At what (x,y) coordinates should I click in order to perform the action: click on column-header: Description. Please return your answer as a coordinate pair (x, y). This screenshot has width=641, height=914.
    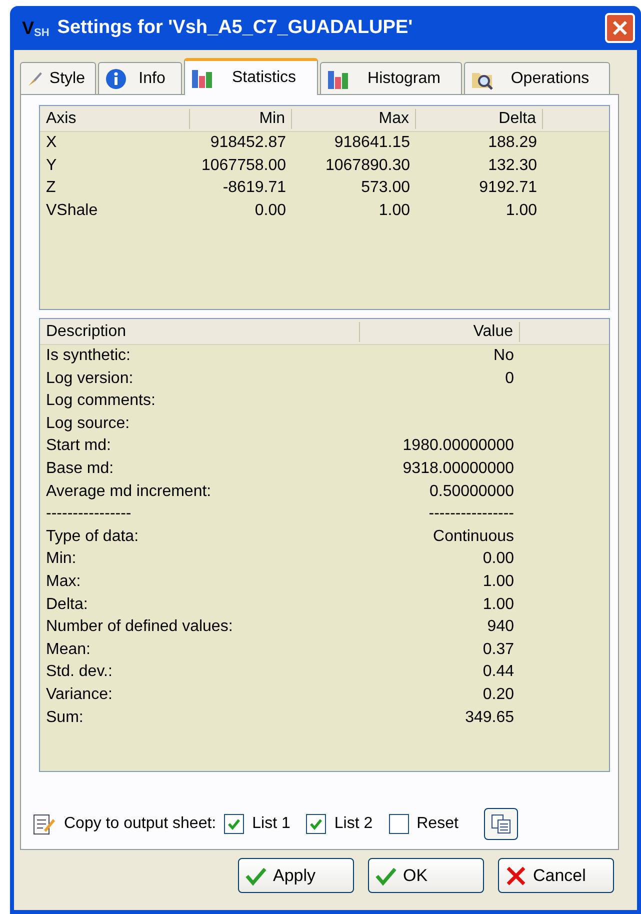
    Looking at the image, I should click on (200, 332).